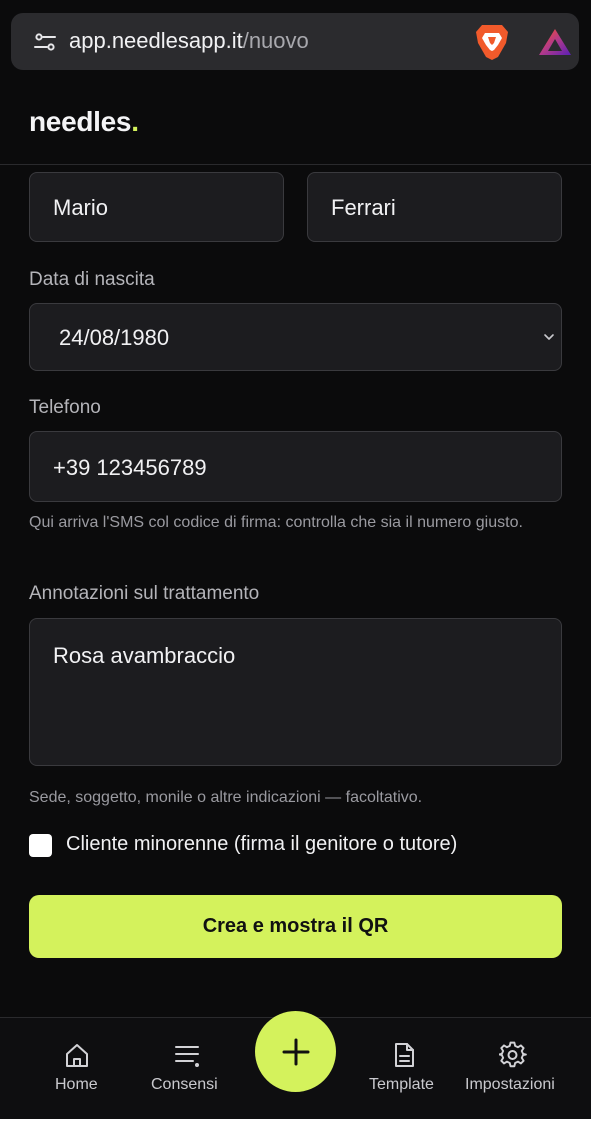 The width and height of the screenshot is (591, 1122). What do you see at coordinates (156, 40) in the screenshot?
I see `url-host: app.needlesapp.it` at bounding box center [156, 40].